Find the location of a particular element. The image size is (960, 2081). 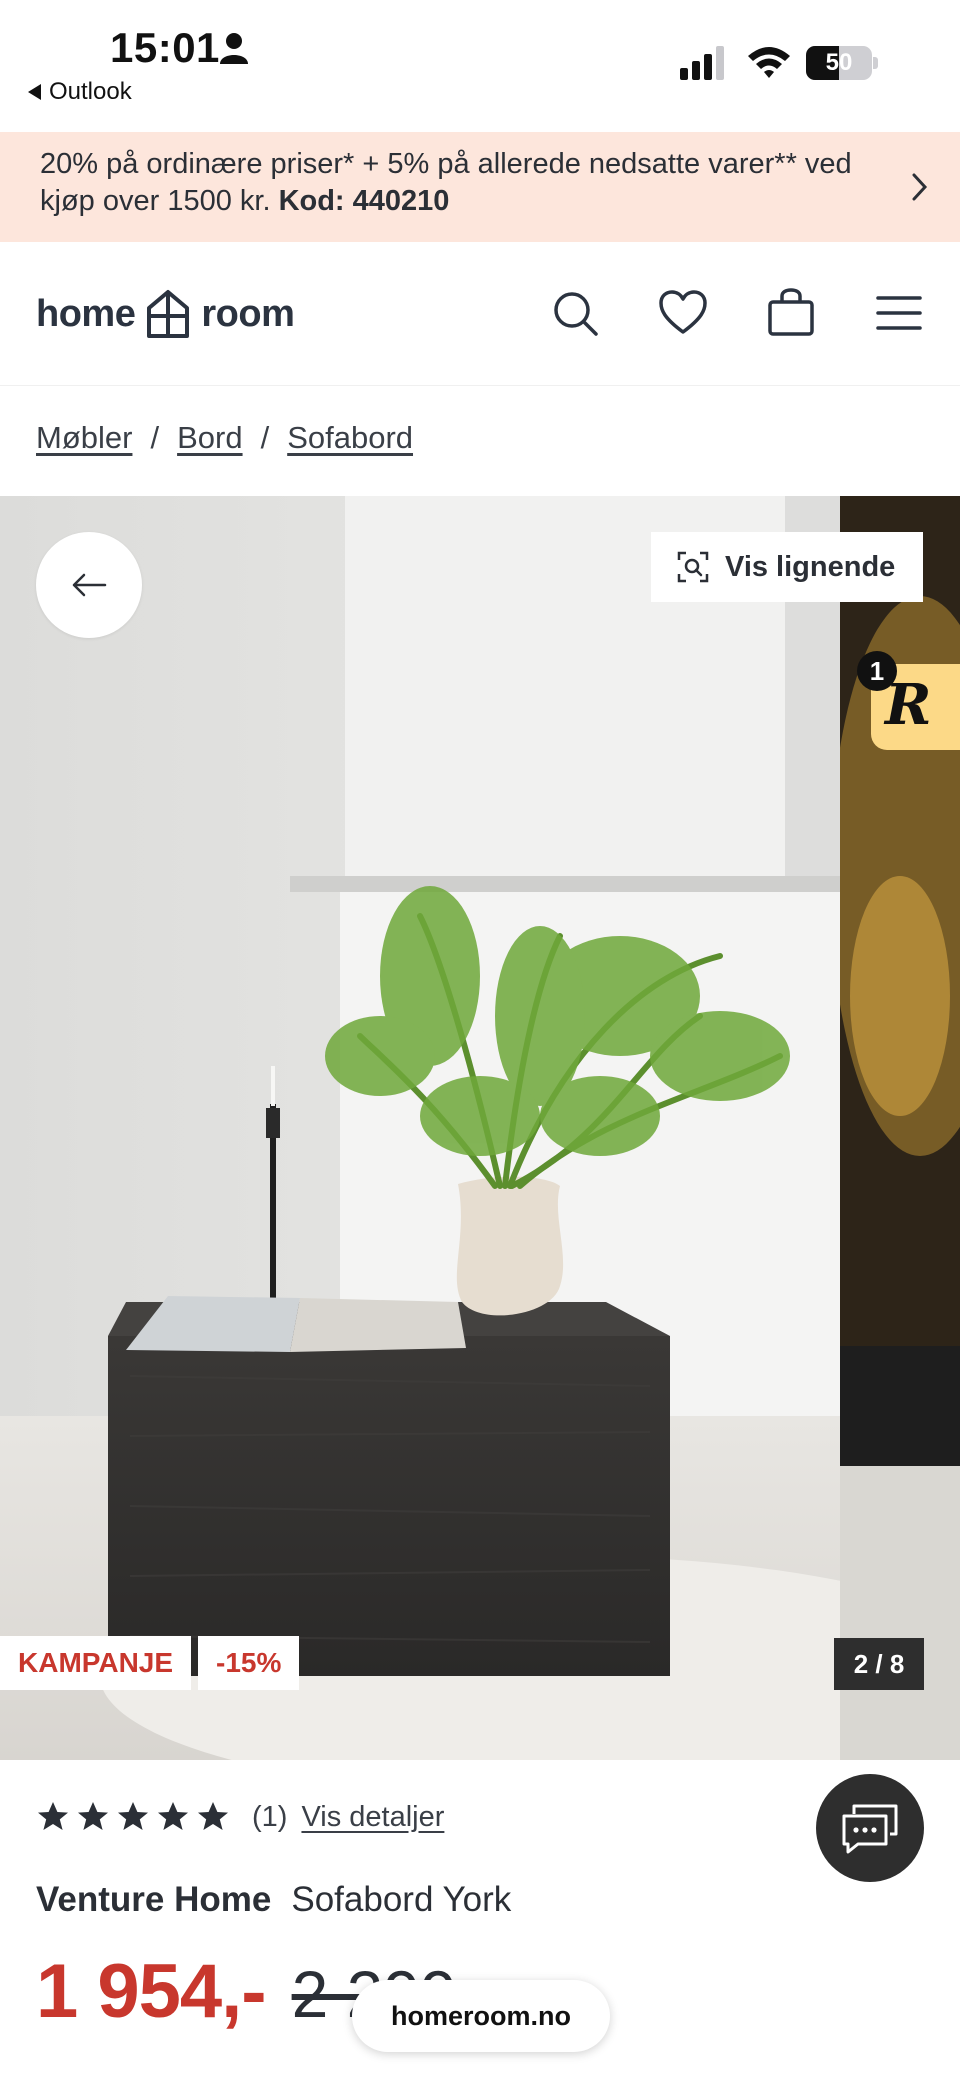

bag-icon is located at coordinates (791, 312).